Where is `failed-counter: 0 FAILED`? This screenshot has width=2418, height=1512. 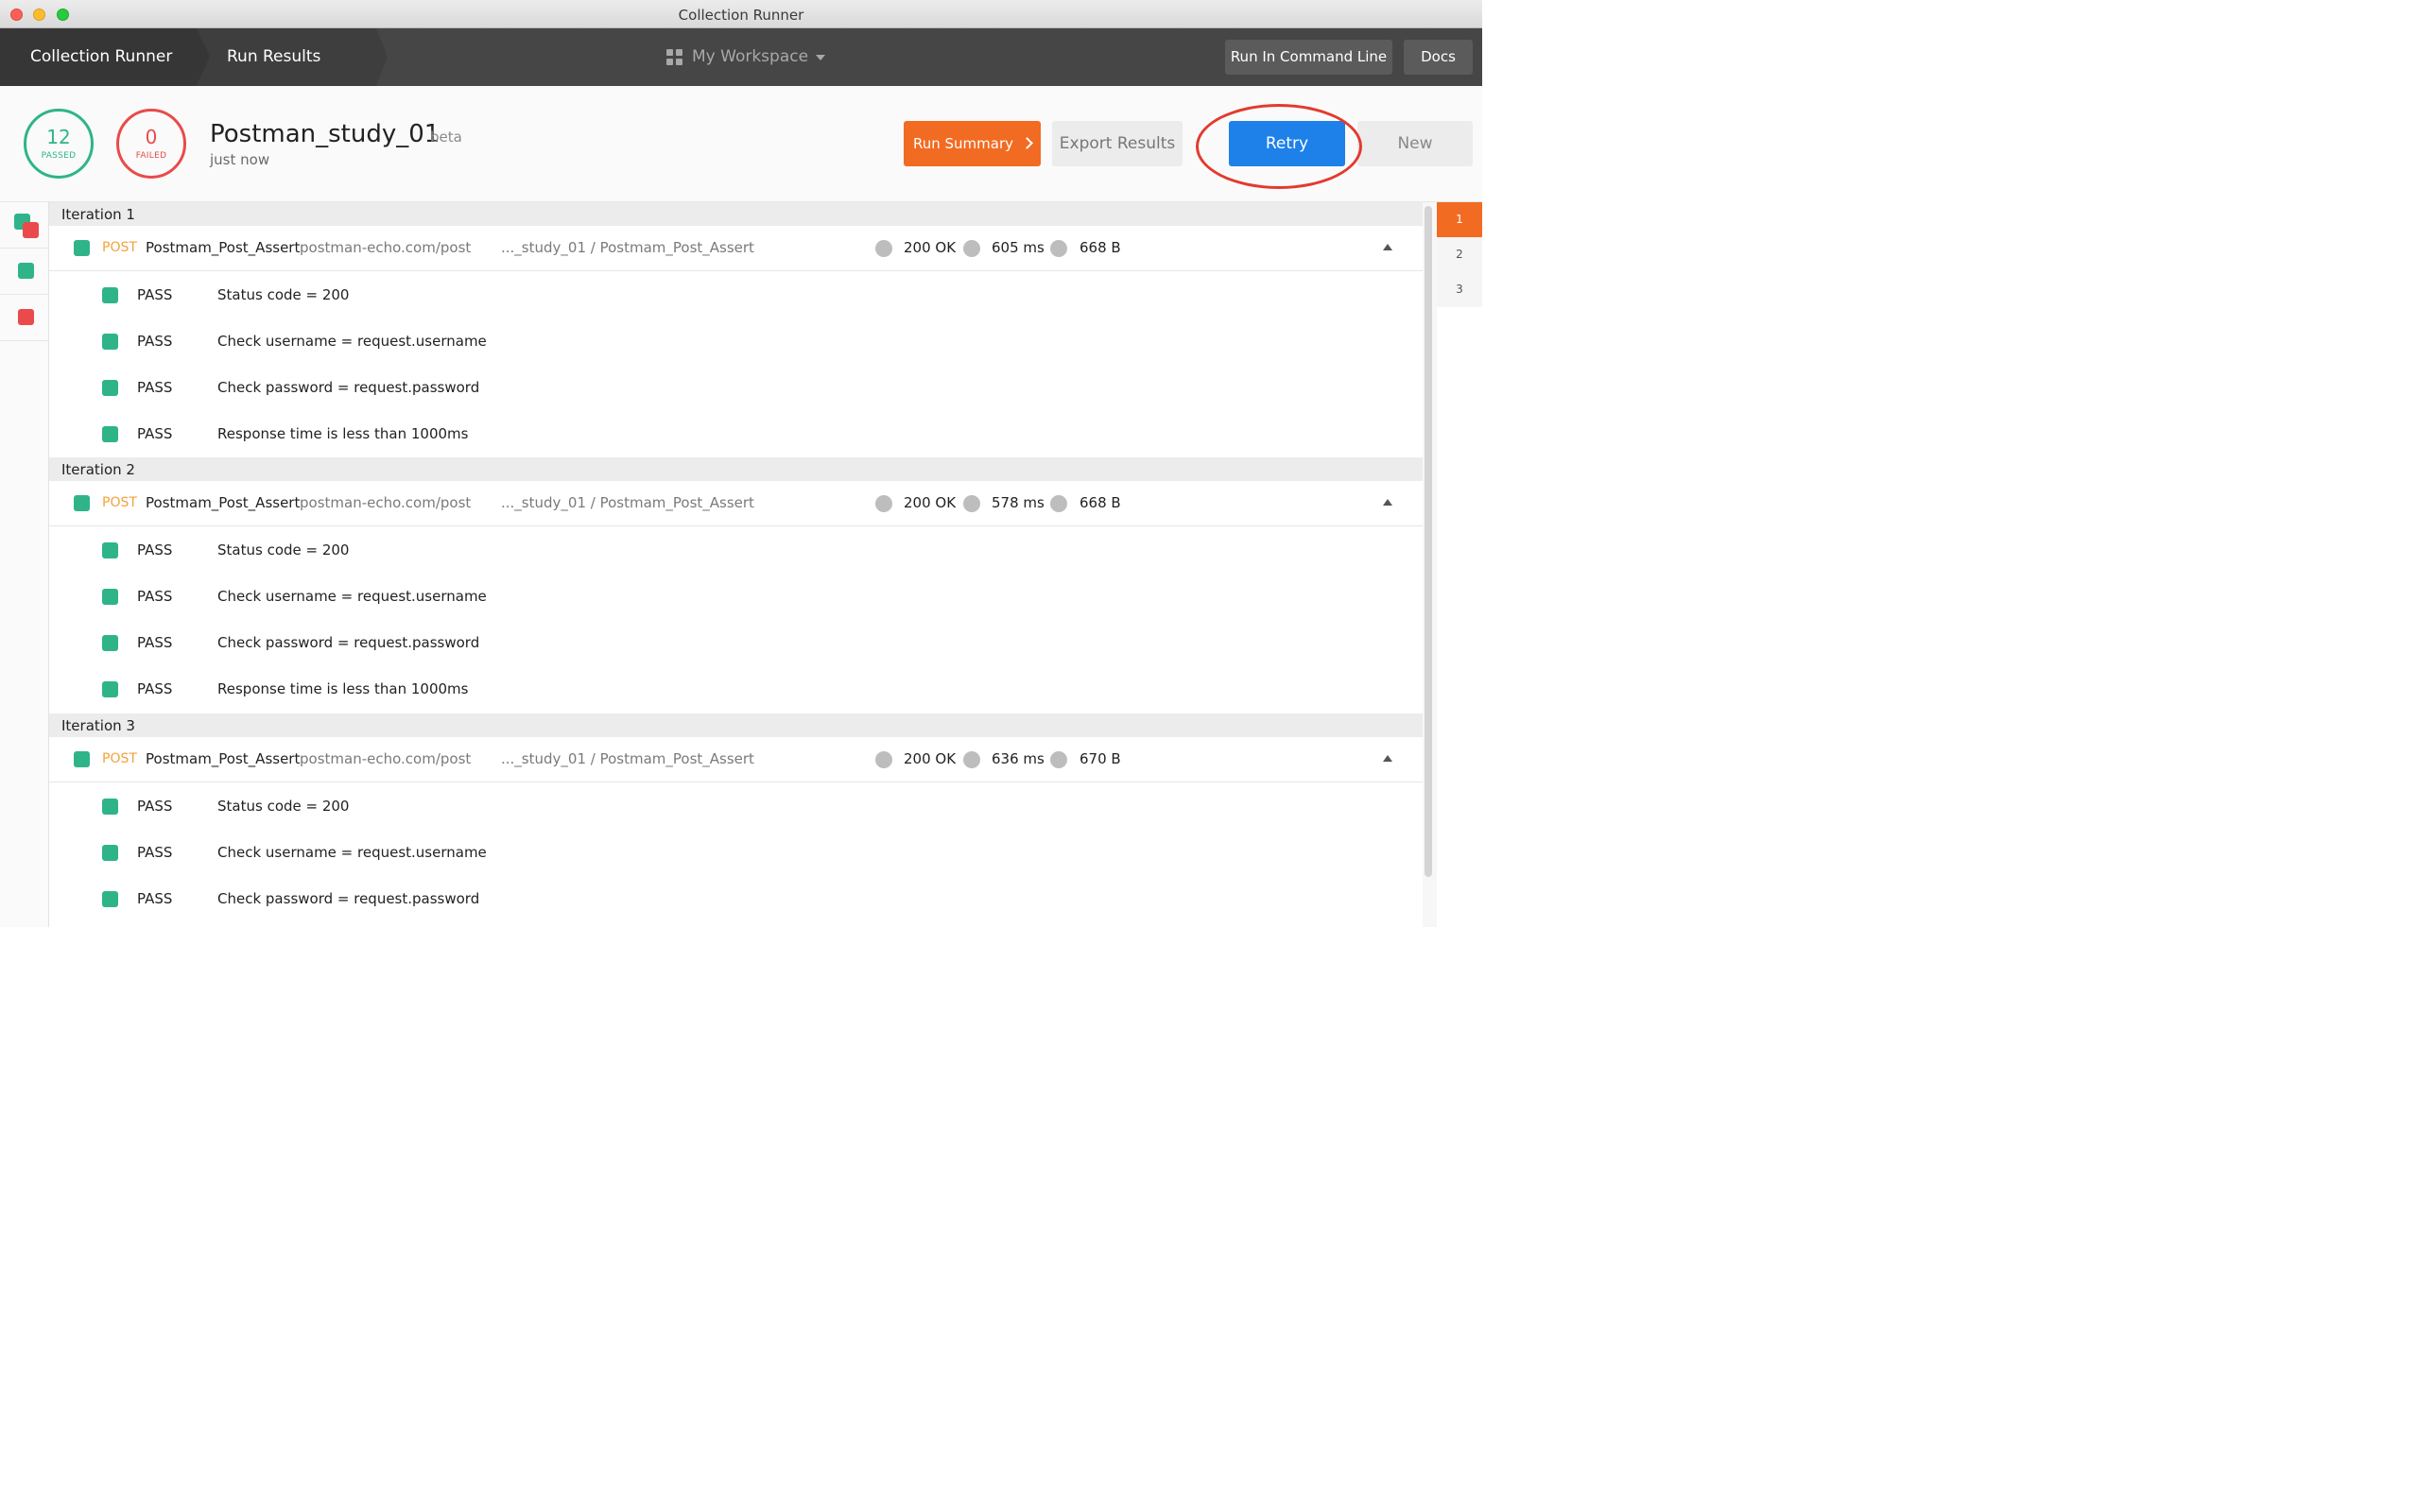 failed-counter: 0 FAILED is located at coordinates (151, 144).